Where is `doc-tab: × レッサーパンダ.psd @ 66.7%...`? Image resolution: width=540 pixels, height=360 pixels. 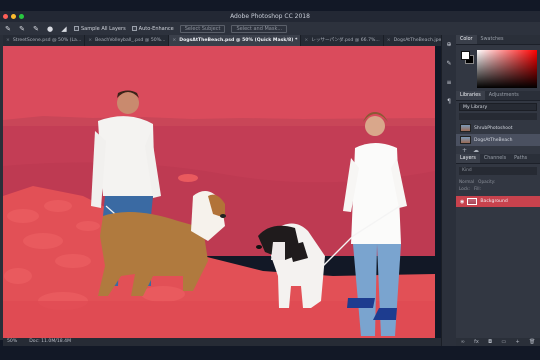
doc-tab: × レッサーパンダ.psd @ 66.7%... is located at coordinates (342, 40).